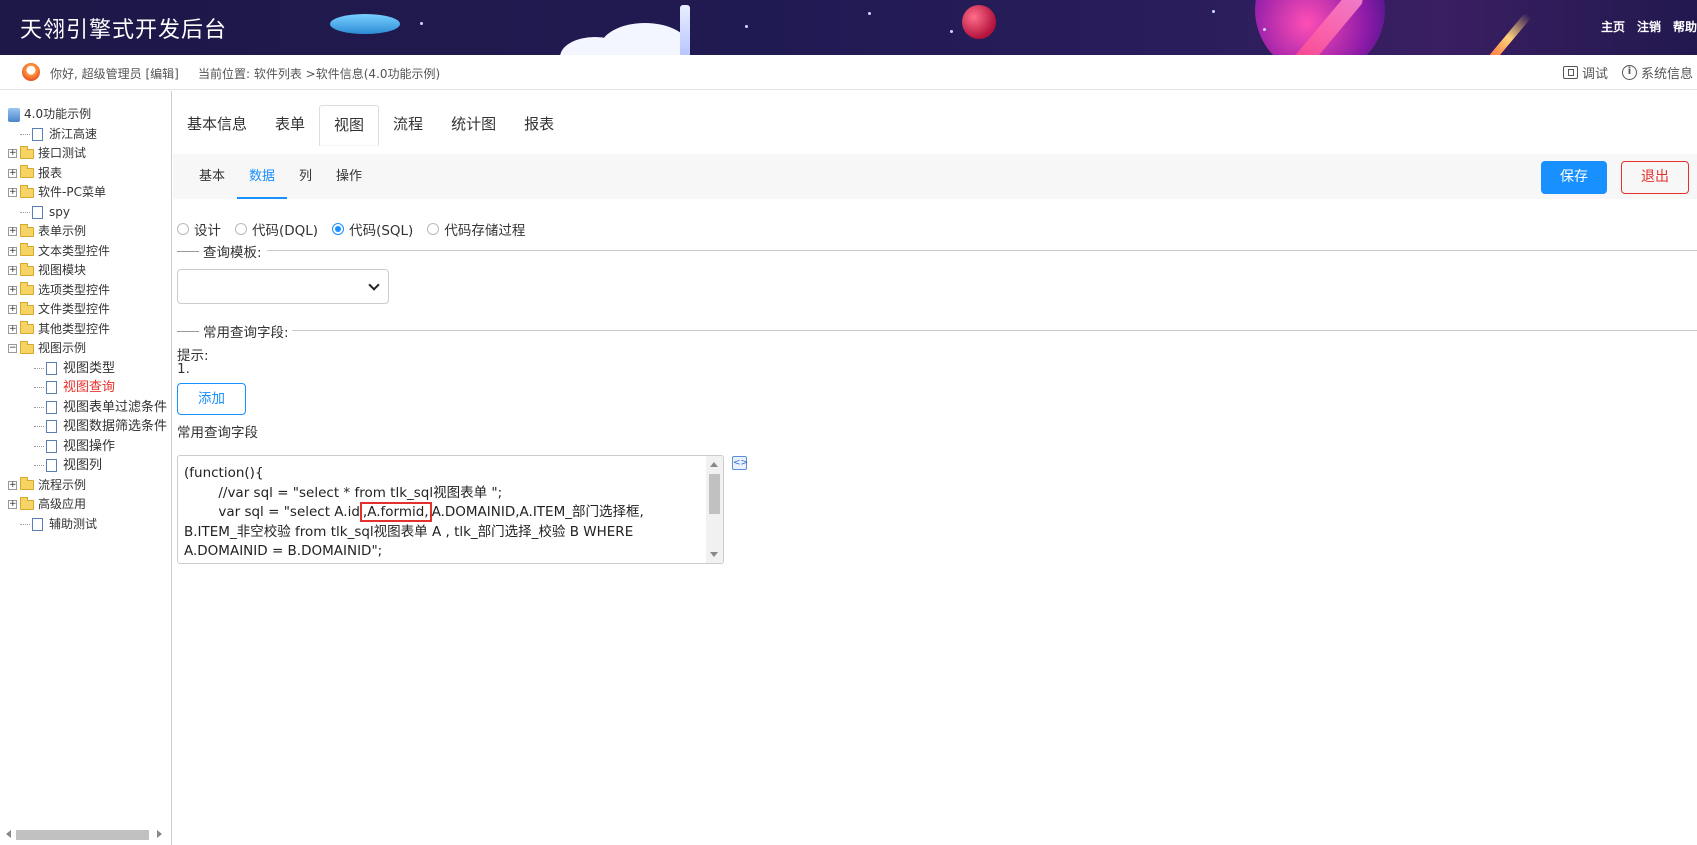  Describe the element at coordinates (1585, 72) in the screenshot. I see `debug-button: 调试` at that location.